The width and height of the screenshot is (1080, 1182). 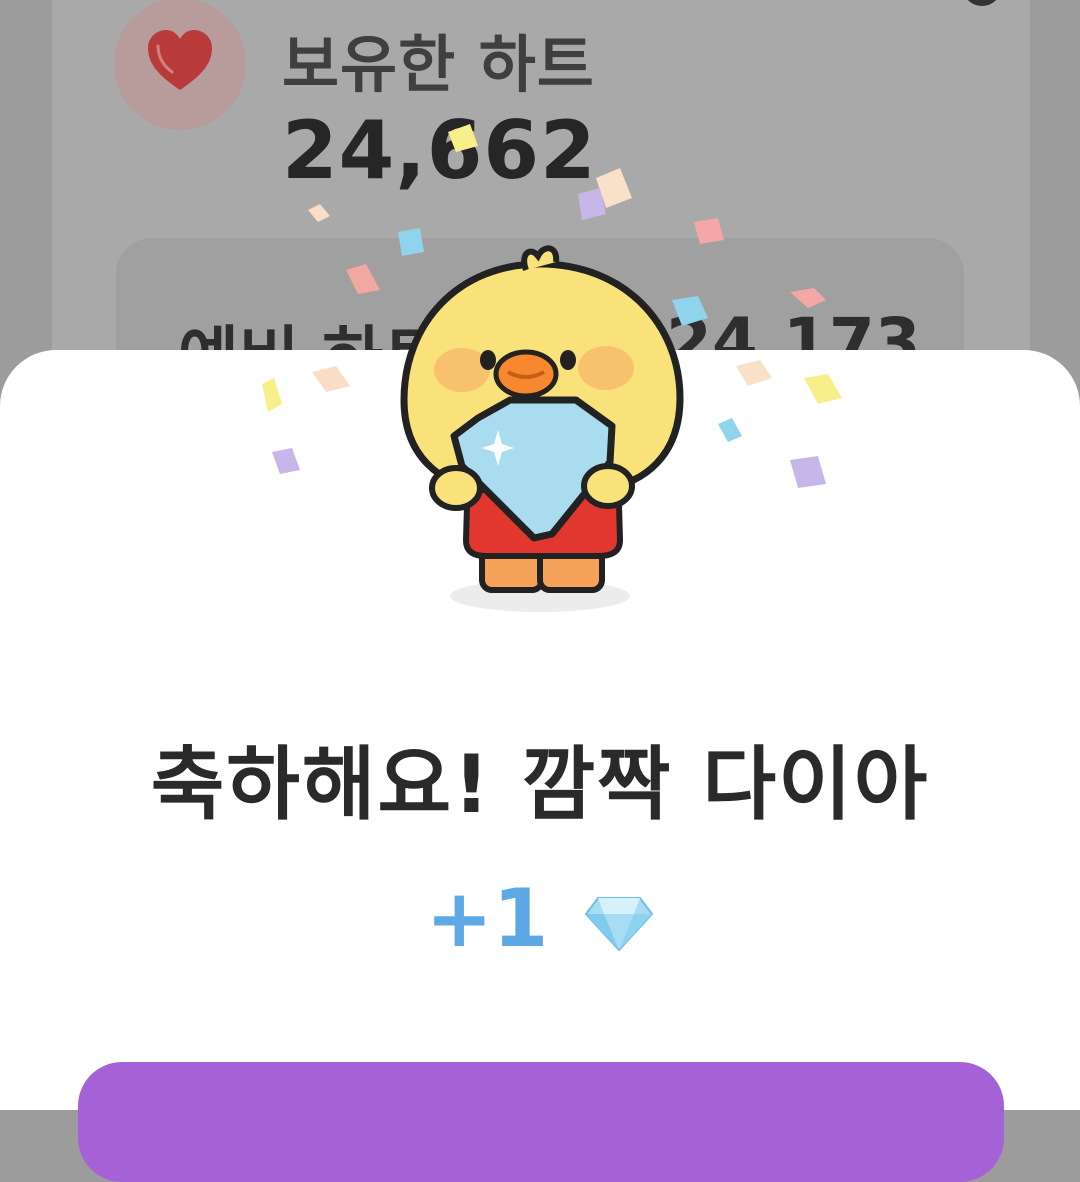 What do you see at coordinates (542, 428) in the screenshot?
I see `duck-mascot-illustration` at bounding box center [542, 428].